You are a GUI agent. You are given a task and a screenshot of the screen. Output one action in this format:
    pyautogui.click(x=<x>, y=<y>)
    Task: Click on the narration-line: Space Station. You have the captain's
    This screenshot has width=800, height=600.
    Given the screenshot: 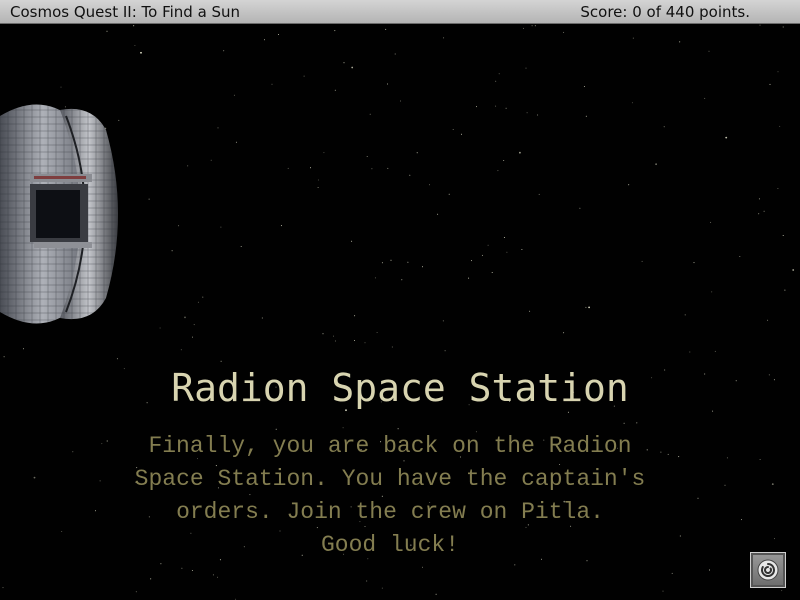 What is the action you would take?
    pyautogui.click(x=390, y=479)
    